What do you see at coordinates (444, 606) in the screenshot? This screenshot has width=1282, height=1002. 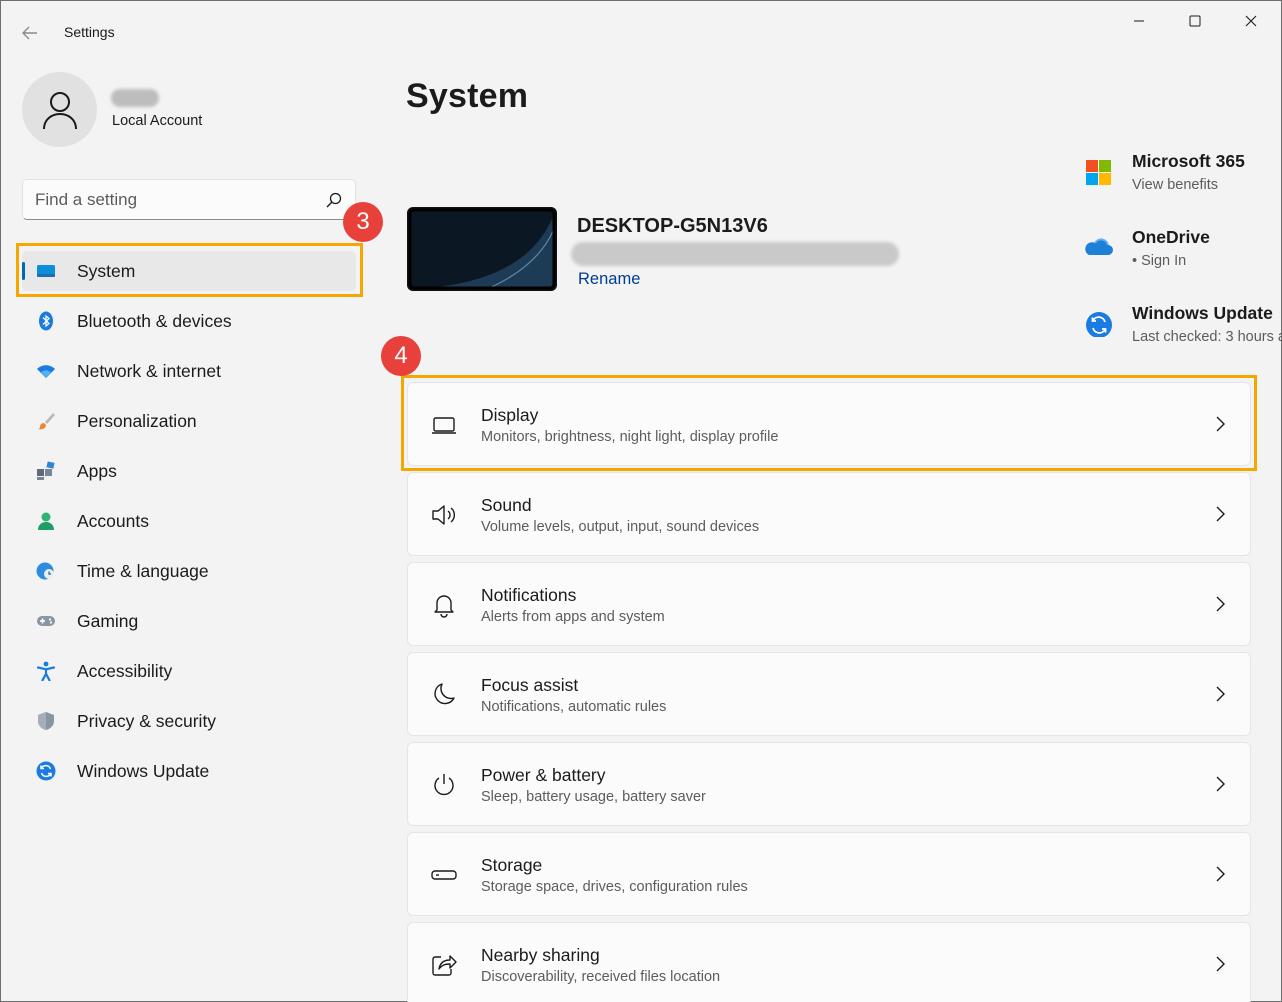 I see `bell-icon` at bounding box center [444, 606].